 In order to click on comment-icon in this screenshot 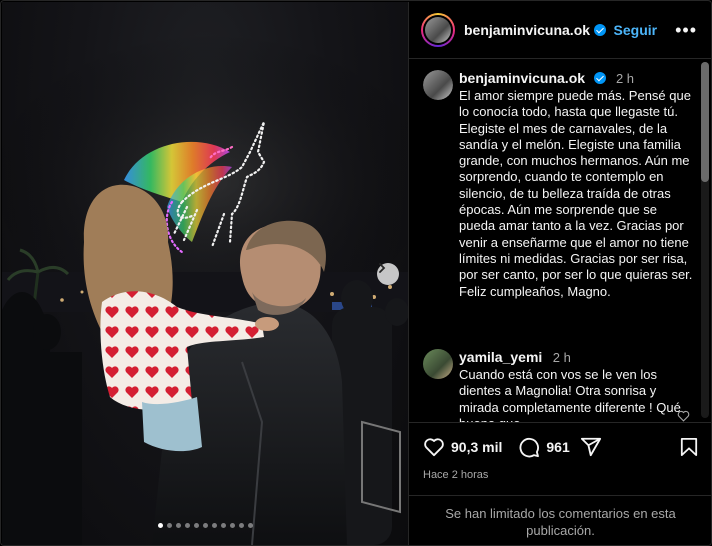, I will do `click(529, 447)`.